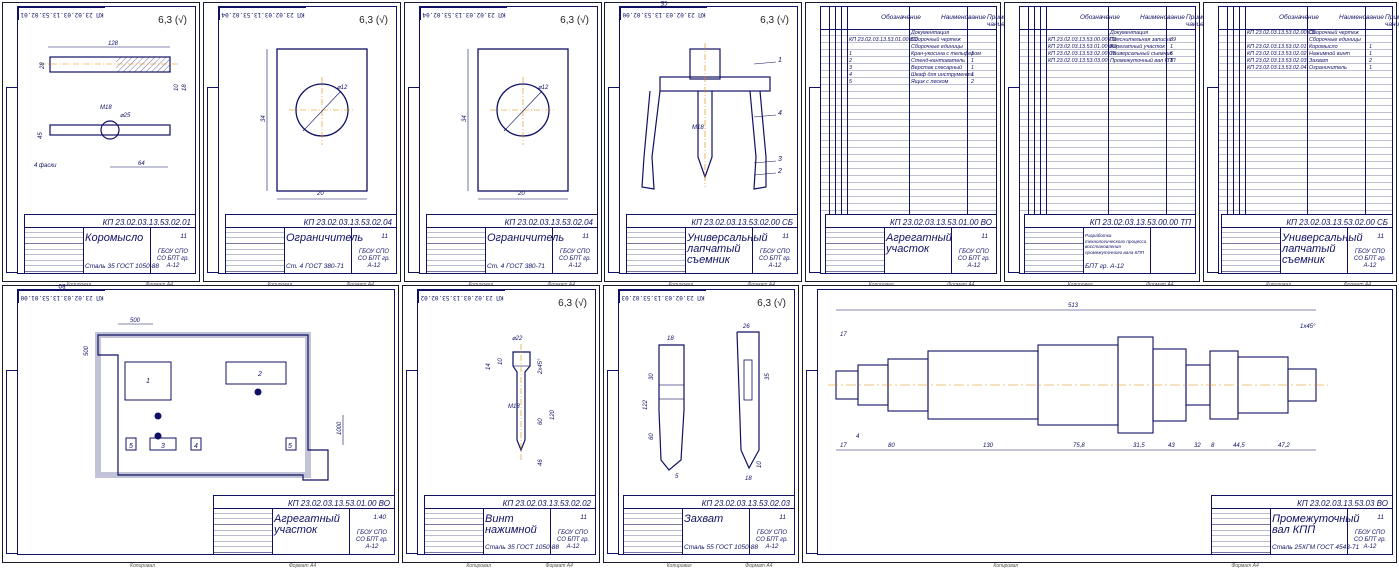 Image resolution: width=1399 pixels, height=569 pixels. Describe the element at coordinates (1277, 61) in the screenshot. I see `spec-cell: КП 23.02.03.13.53.02.03` at that location.